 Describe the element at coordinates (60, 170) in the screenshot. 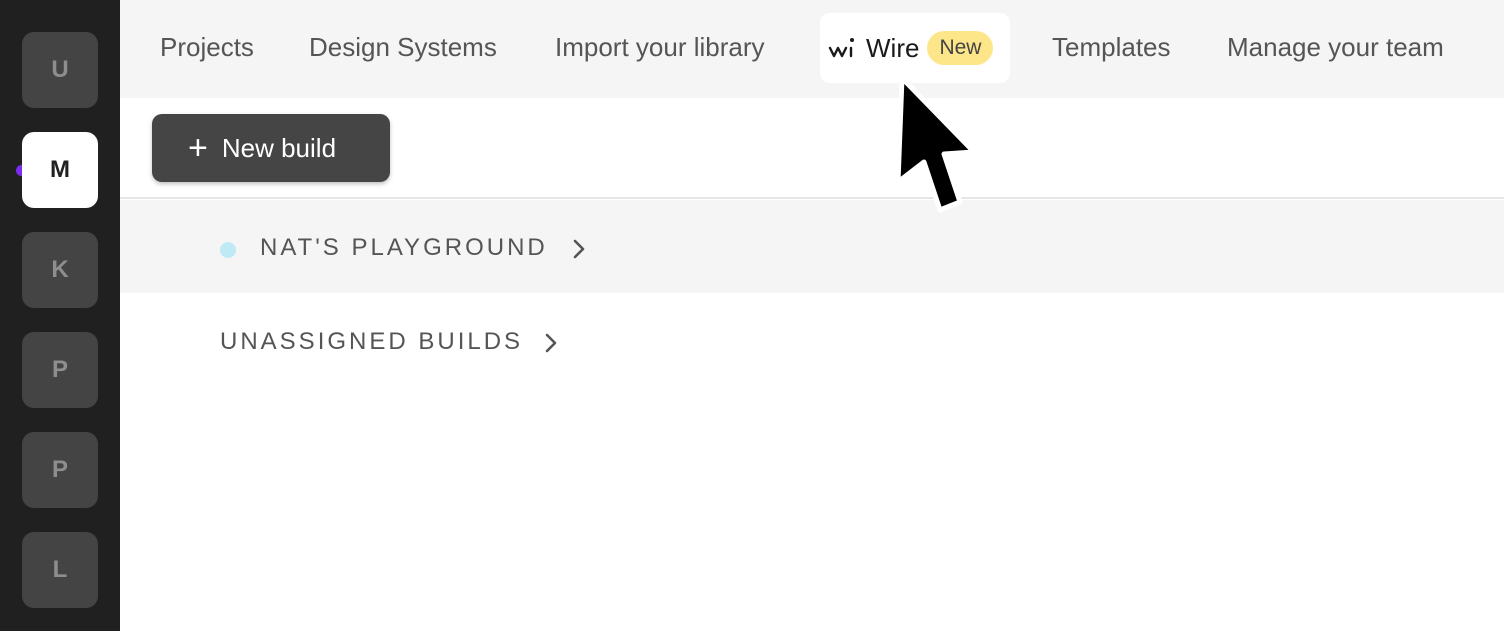

I see `workspace-button-m: M` at that location.